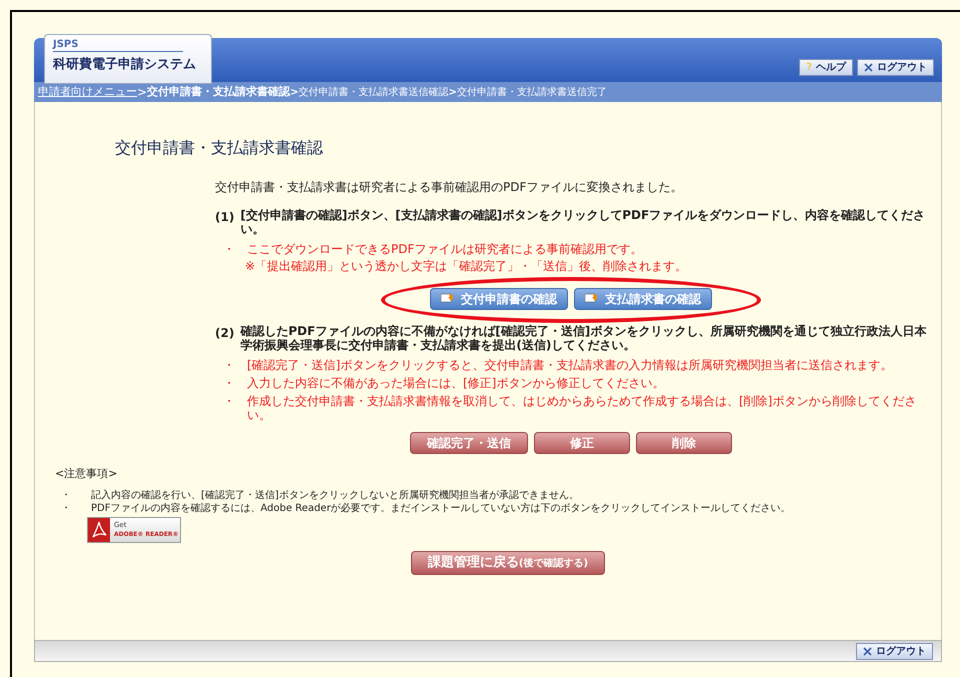  I want to click on note-text: [確認完了・送信]ボタンをクリックすると、交付申請書・支払請求書の入力情報は所属研究機関担当者に送信されます。, so click(569, 365).